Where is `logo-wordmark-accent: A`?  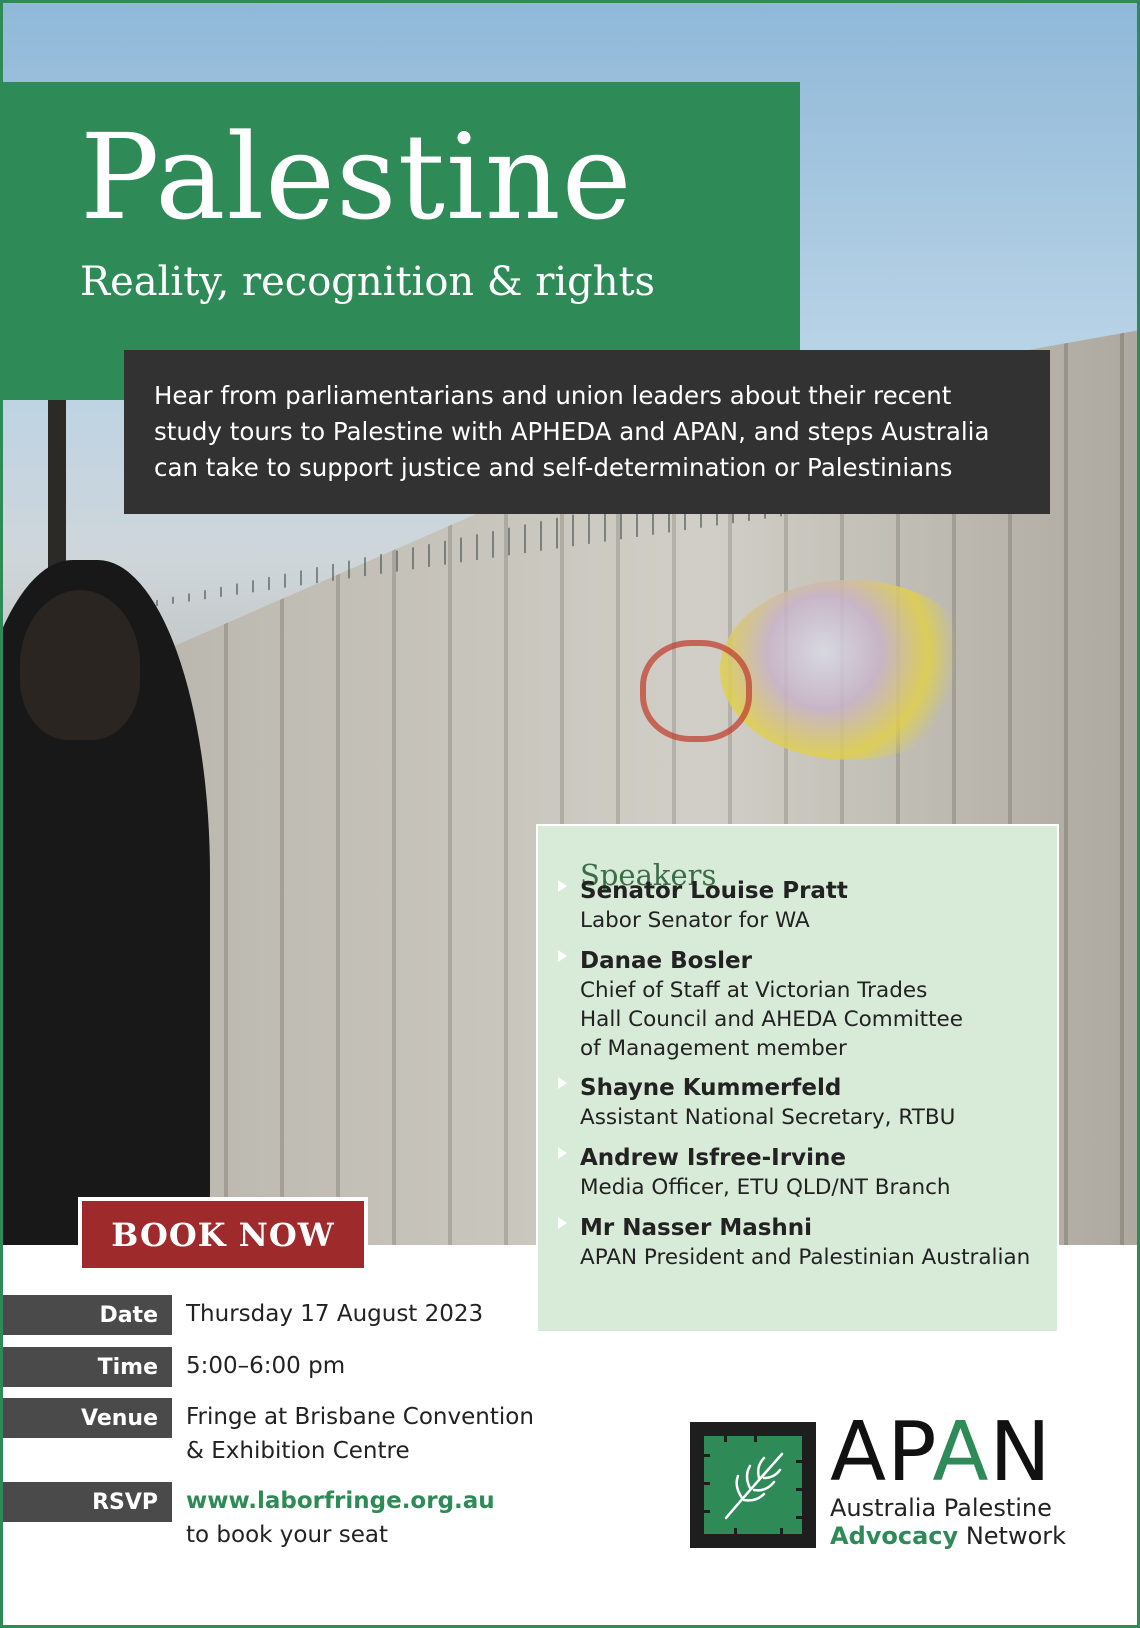
logo-wordmark-accent: A is located at coordinates (961, 1452).